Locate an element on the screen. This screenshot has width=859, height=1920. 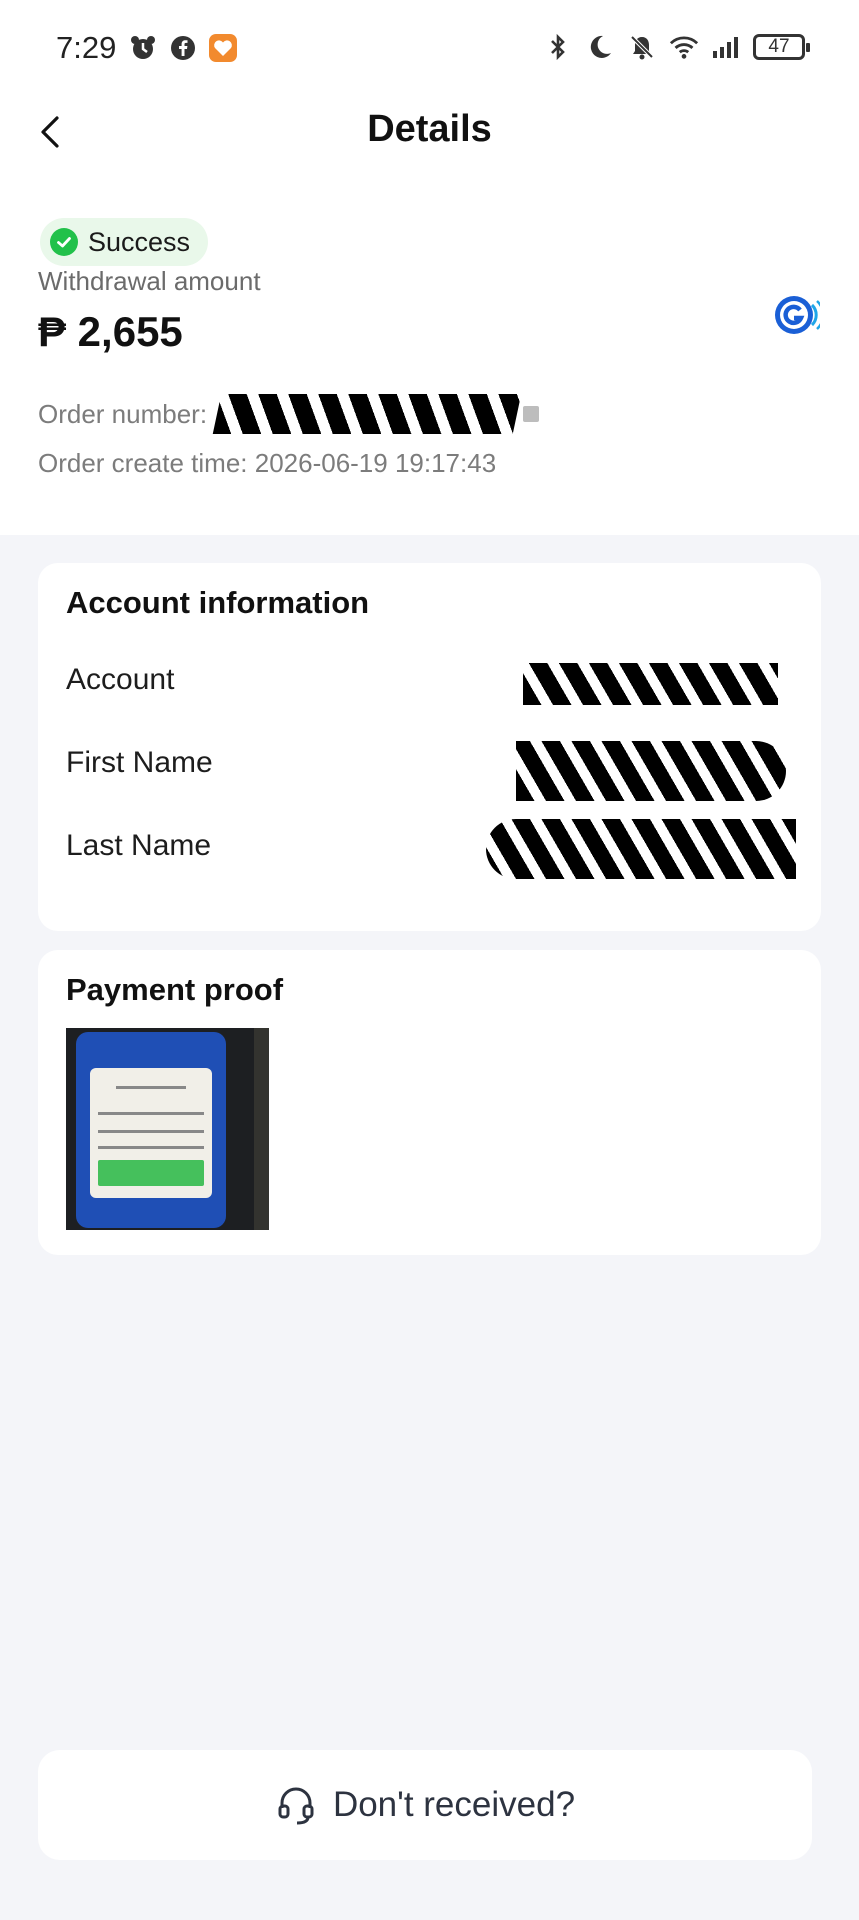
signal-icon is located at coordinates (726, 47).